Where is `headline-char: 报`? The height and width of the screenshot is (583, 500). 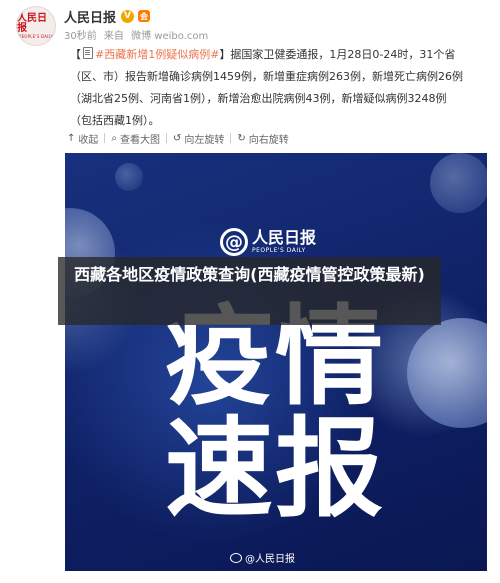
headline-char: 报 is located at coordinates (329, 469).